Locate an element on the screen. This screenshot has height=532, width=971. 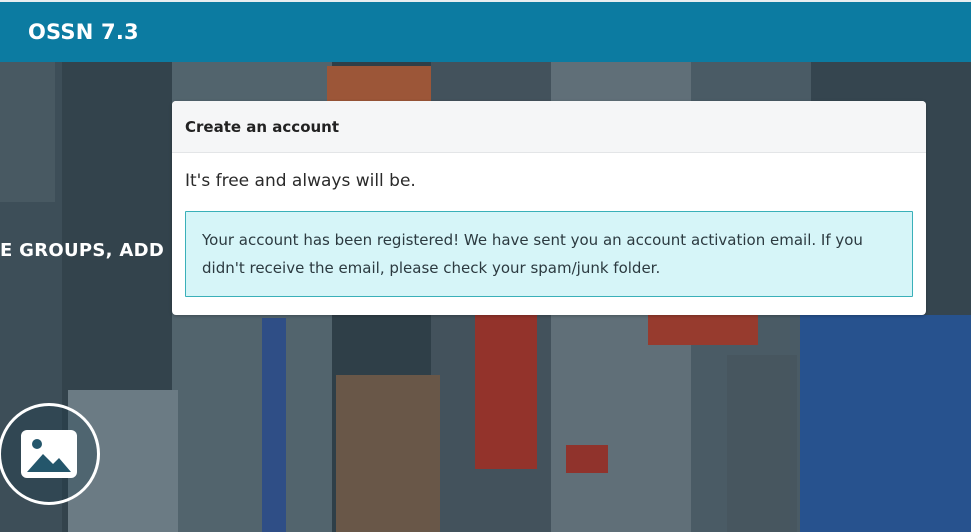
top-navbar: OSSN 7.3 is located at coordinates (485, 31).